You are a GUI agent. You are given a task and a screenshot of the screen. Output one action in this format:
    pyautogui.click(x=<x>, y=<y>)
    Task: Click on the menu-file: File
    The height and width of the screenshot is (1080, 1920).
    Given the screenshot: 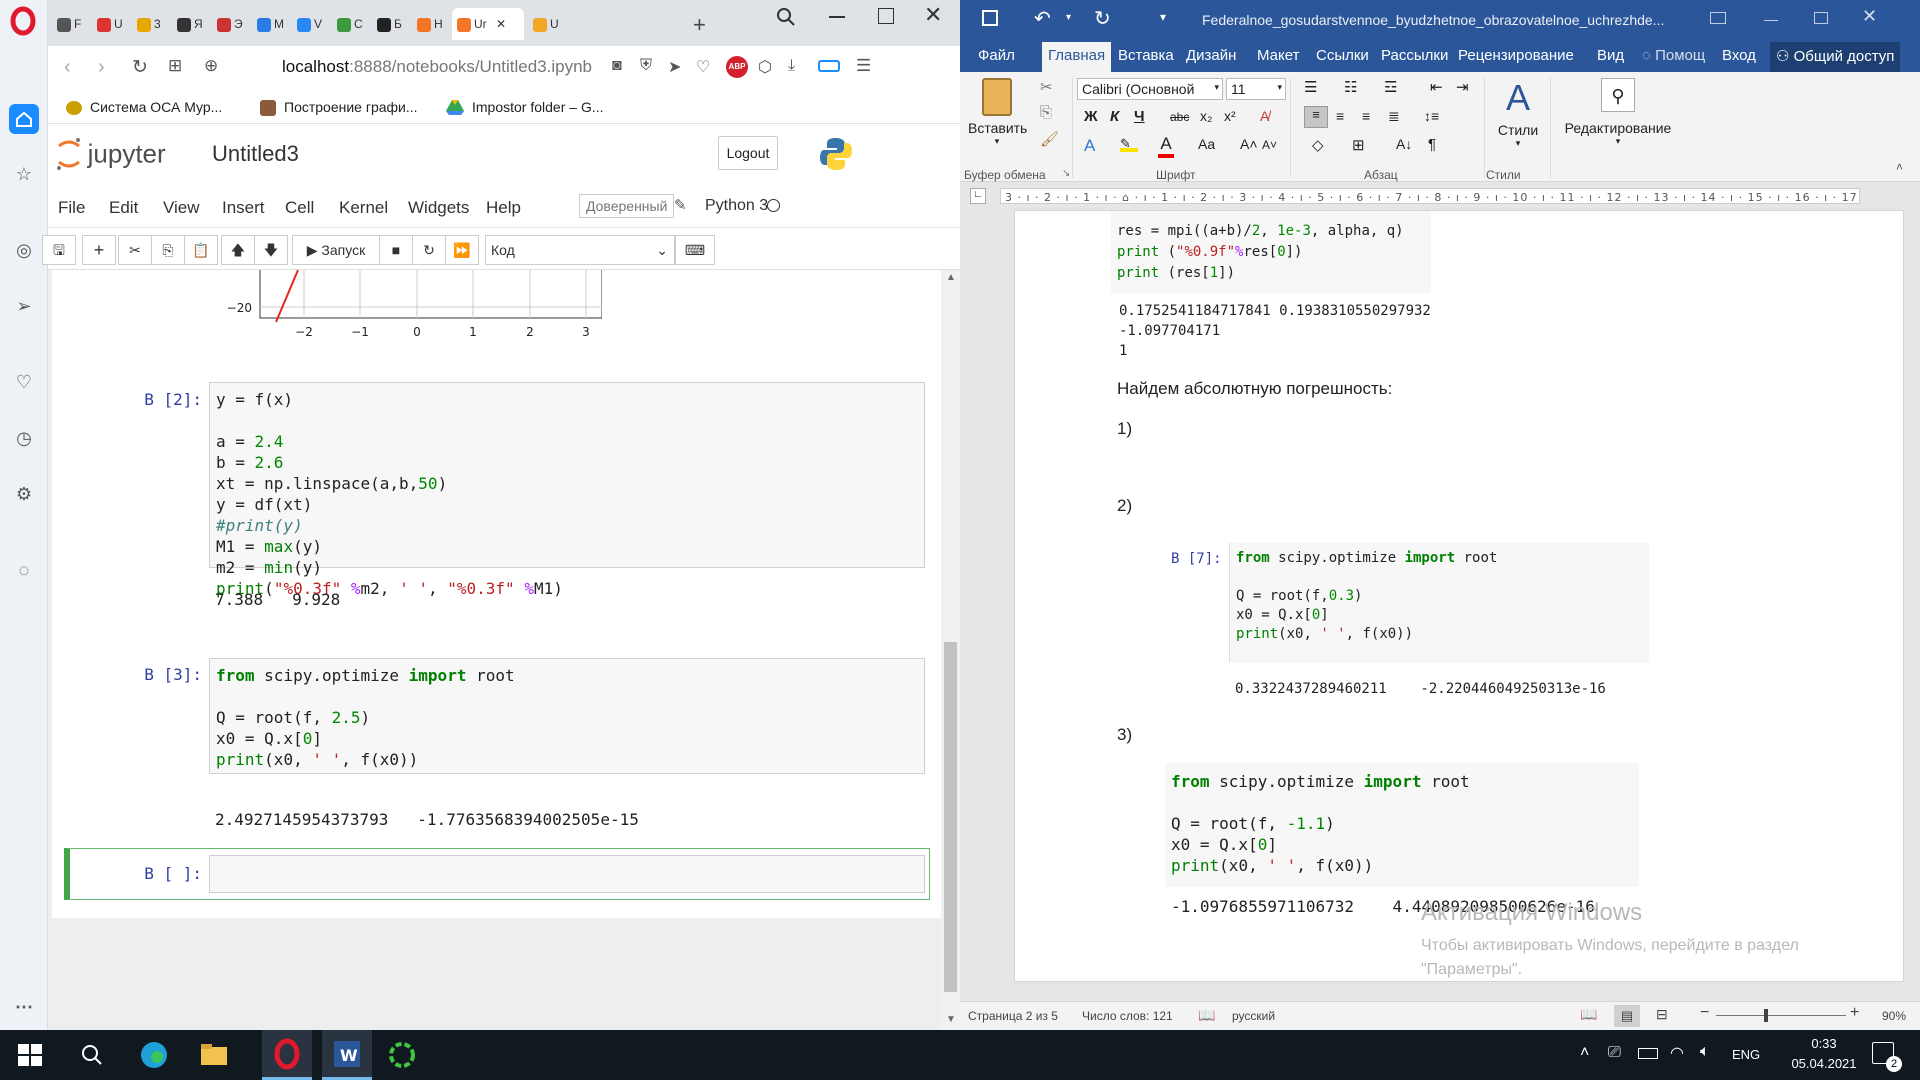 What is the action you would take?
    pyautogui.click(x=71, y=208)
    